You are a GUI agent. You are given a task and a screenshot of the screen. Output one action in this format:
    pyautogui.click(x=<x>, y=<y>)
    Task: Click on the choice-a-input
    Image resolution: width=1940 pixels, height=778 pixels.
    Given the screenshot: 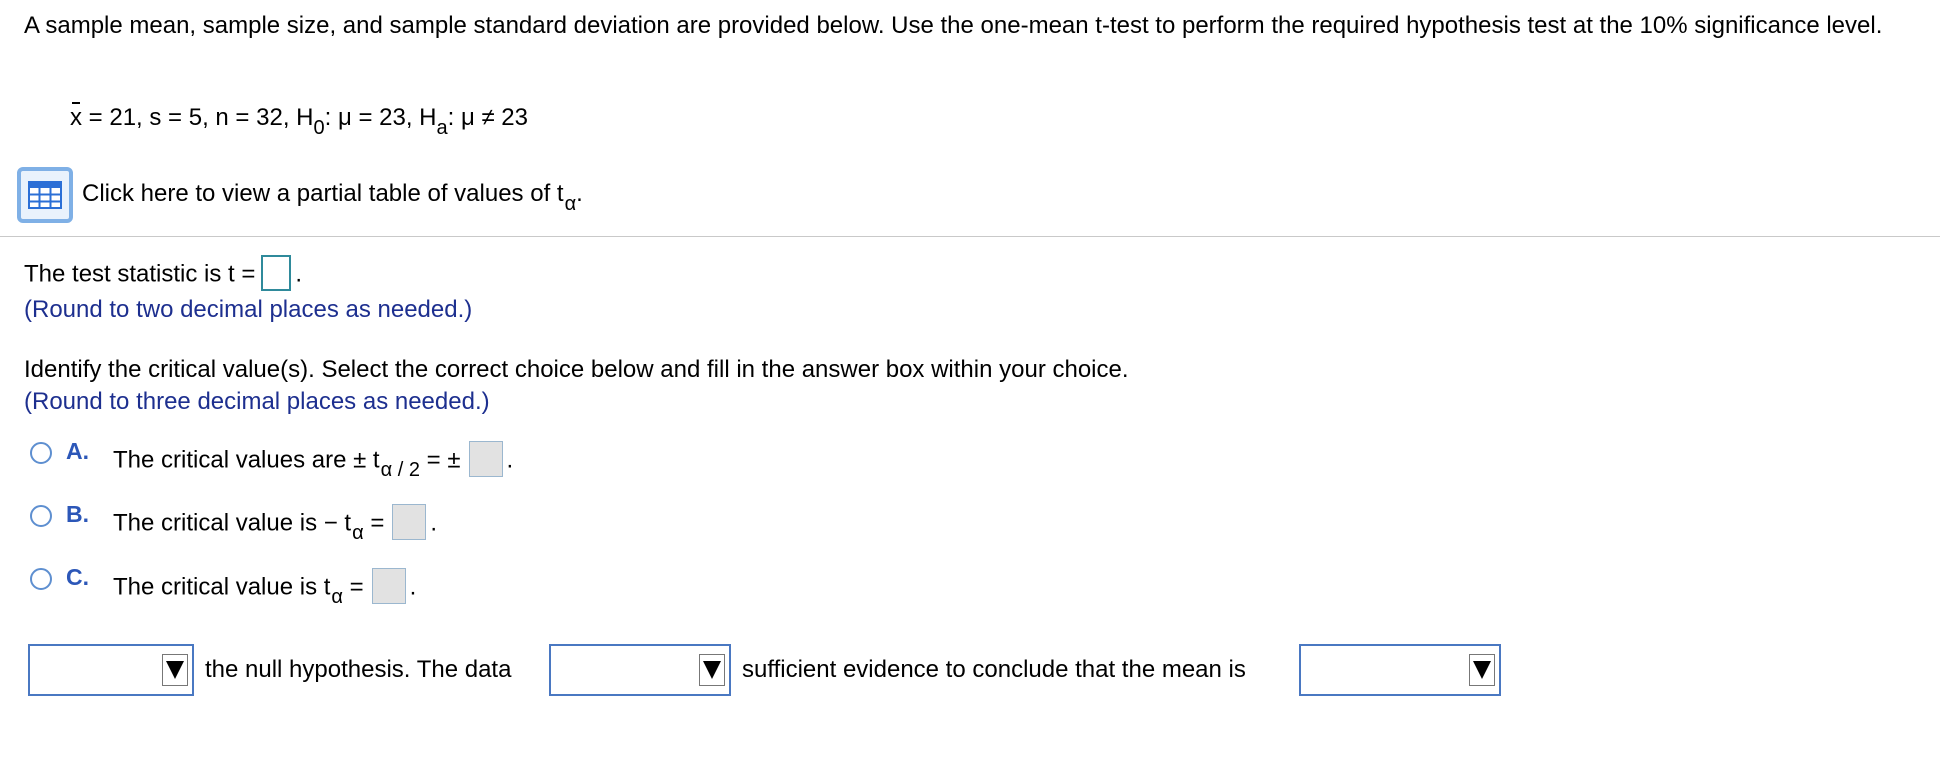 What is the action you would take?
    pyautogui.click(x=485, y=459)
    